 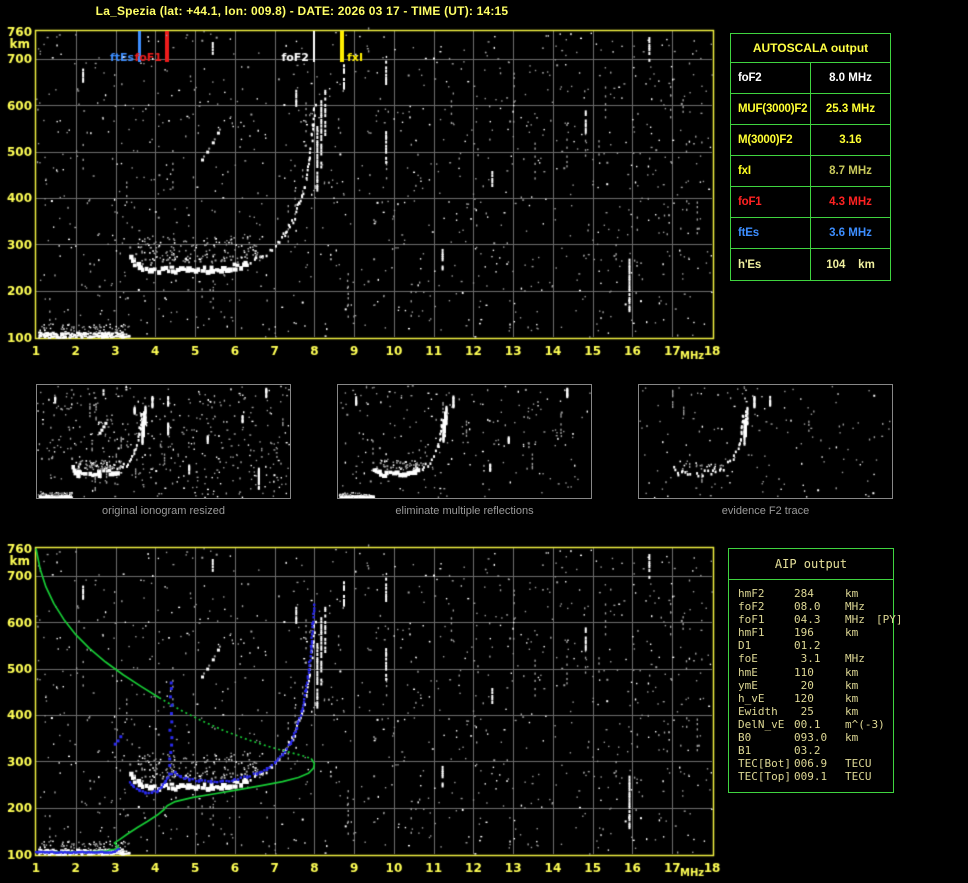 I want to click on list-item: foF1 04.3 MHz [PY], so click(x=820, y=620).